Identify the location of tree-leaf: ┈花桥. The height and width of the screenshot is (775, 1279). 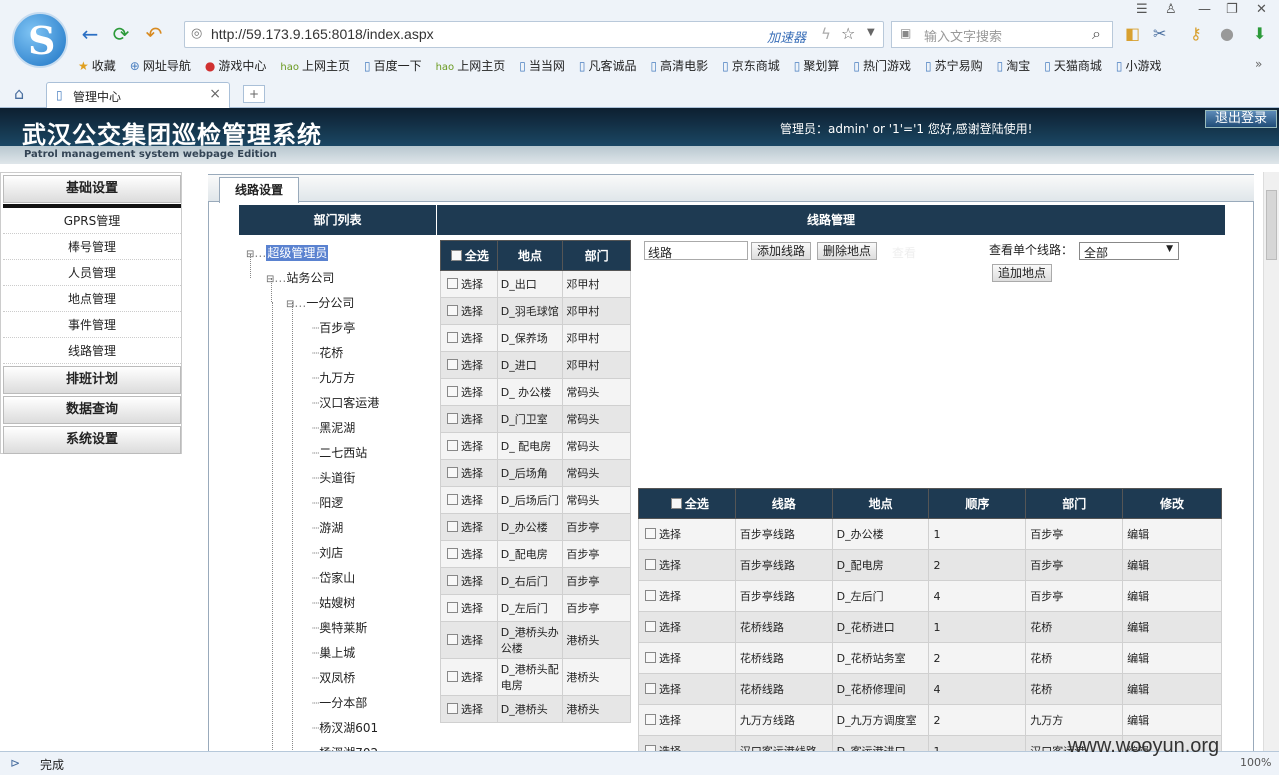
(327, 352).